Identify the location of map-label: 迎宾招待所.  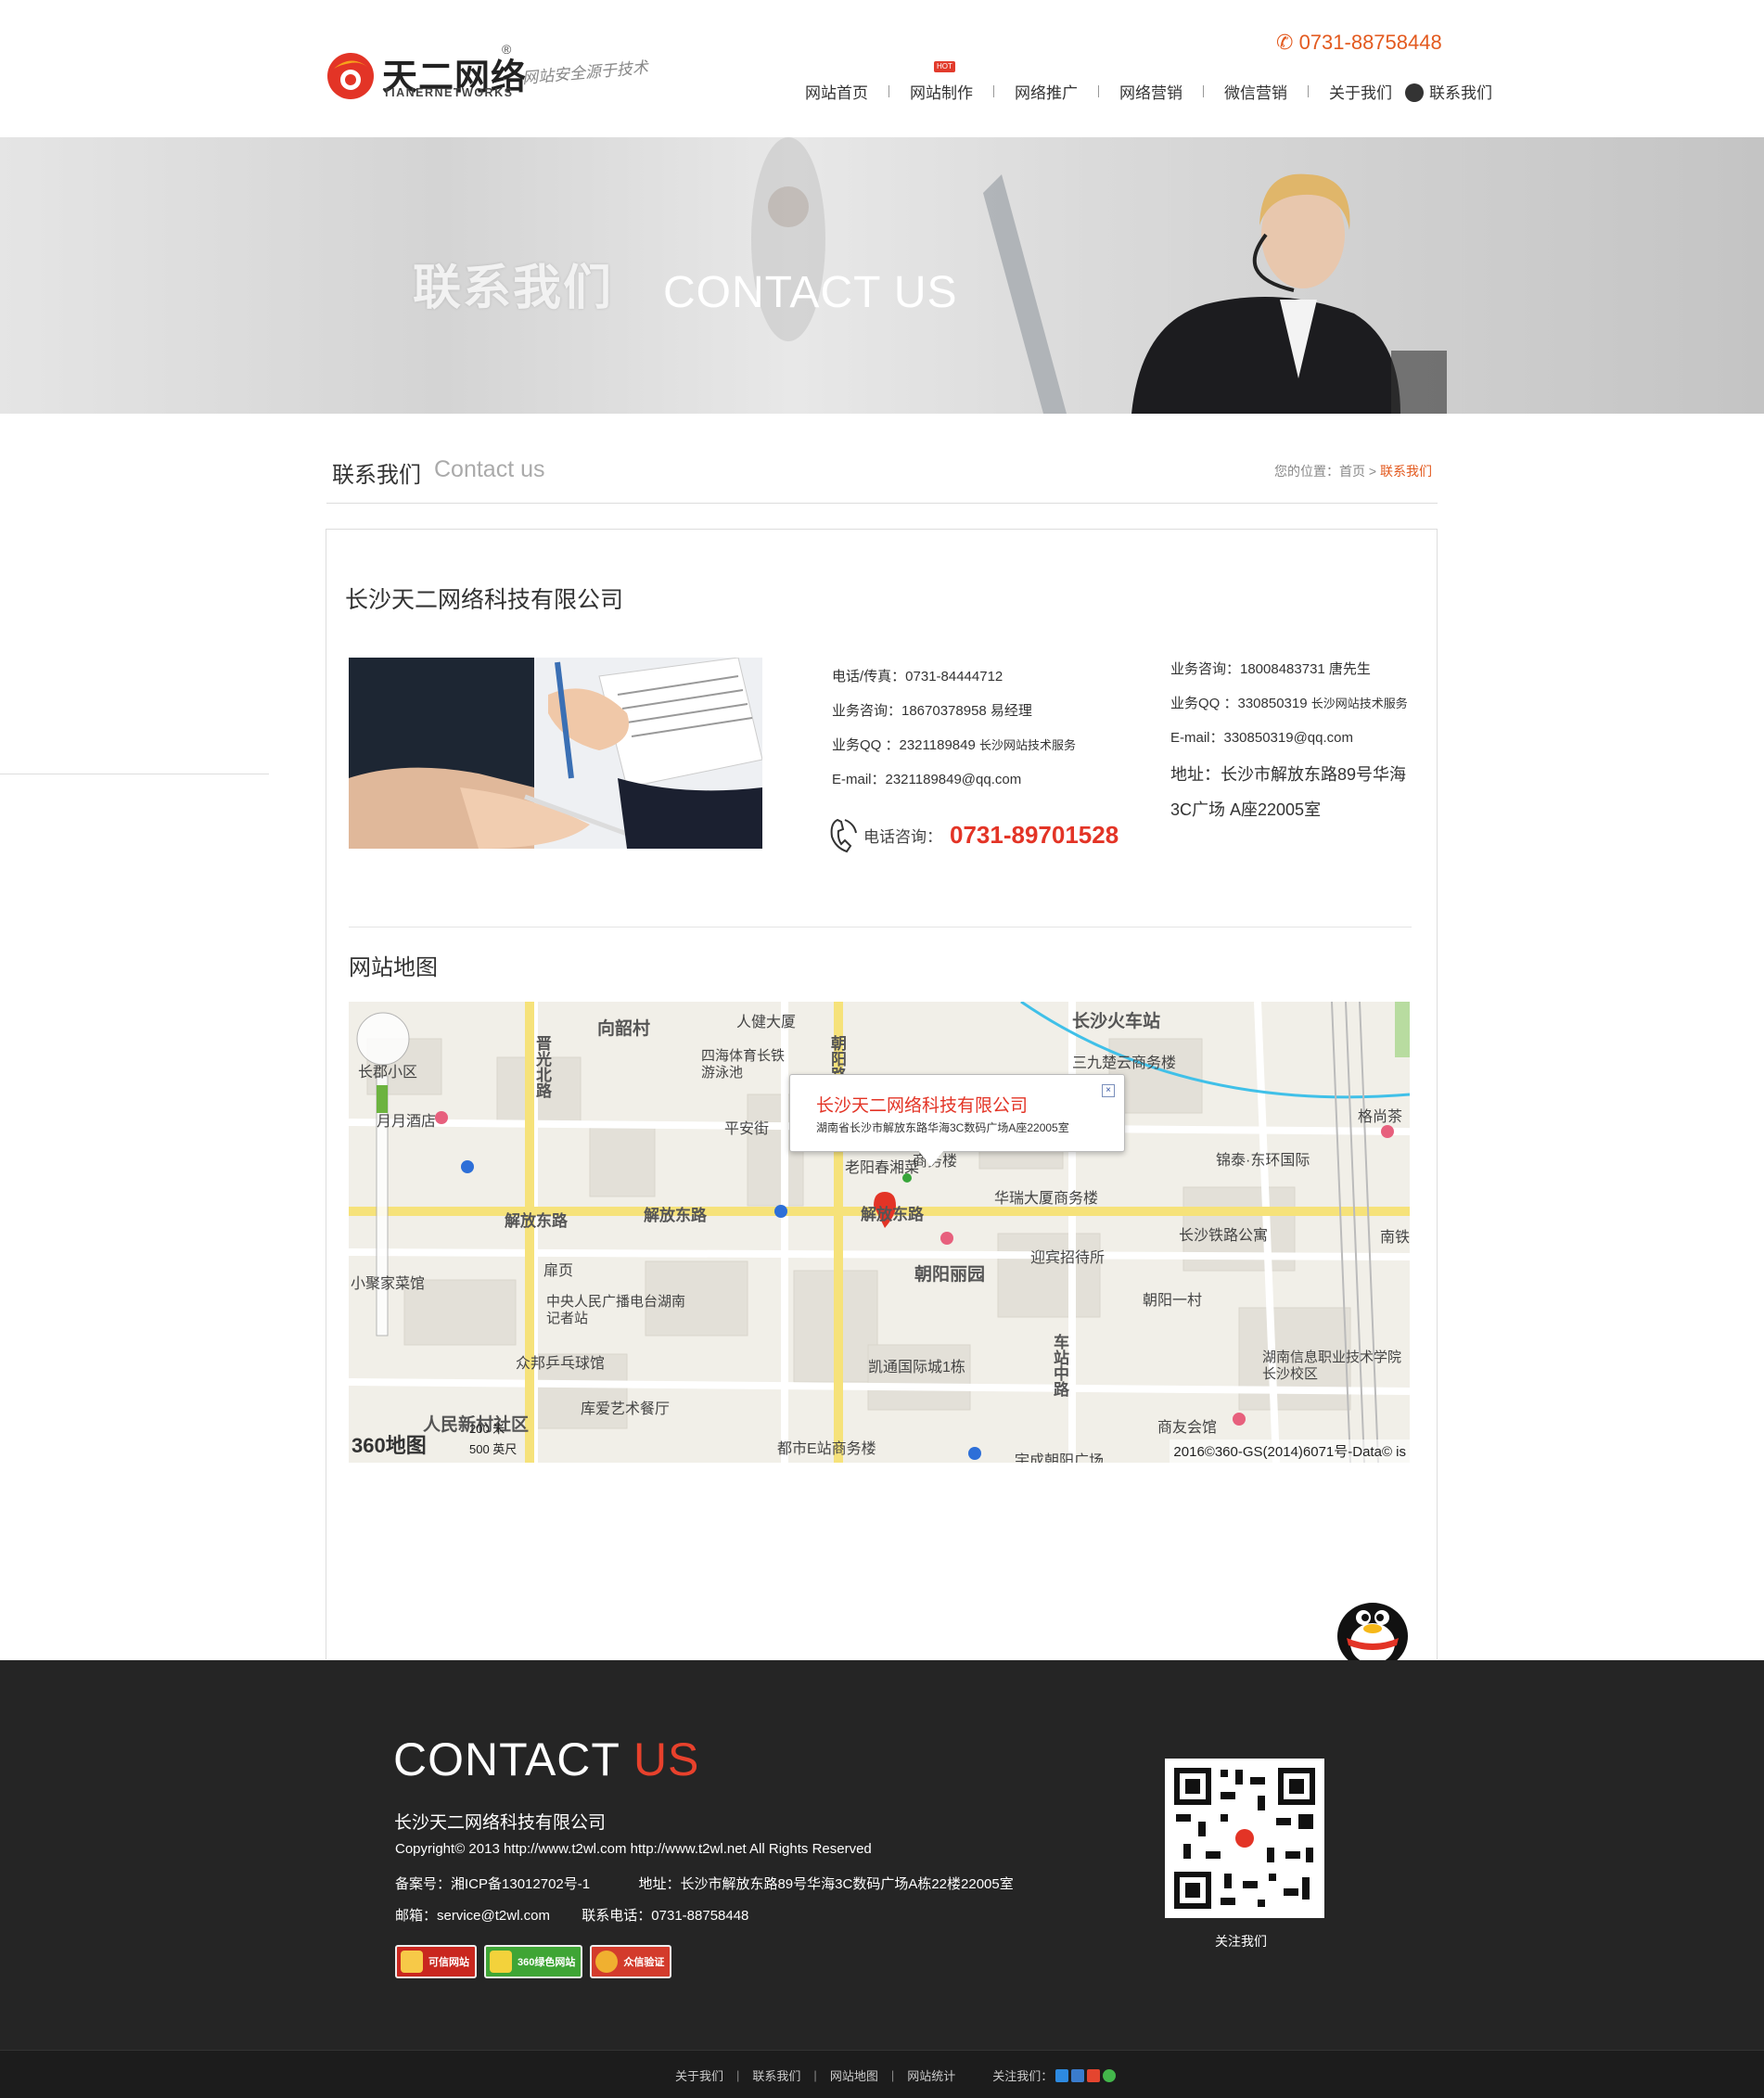
(1068, 1258).